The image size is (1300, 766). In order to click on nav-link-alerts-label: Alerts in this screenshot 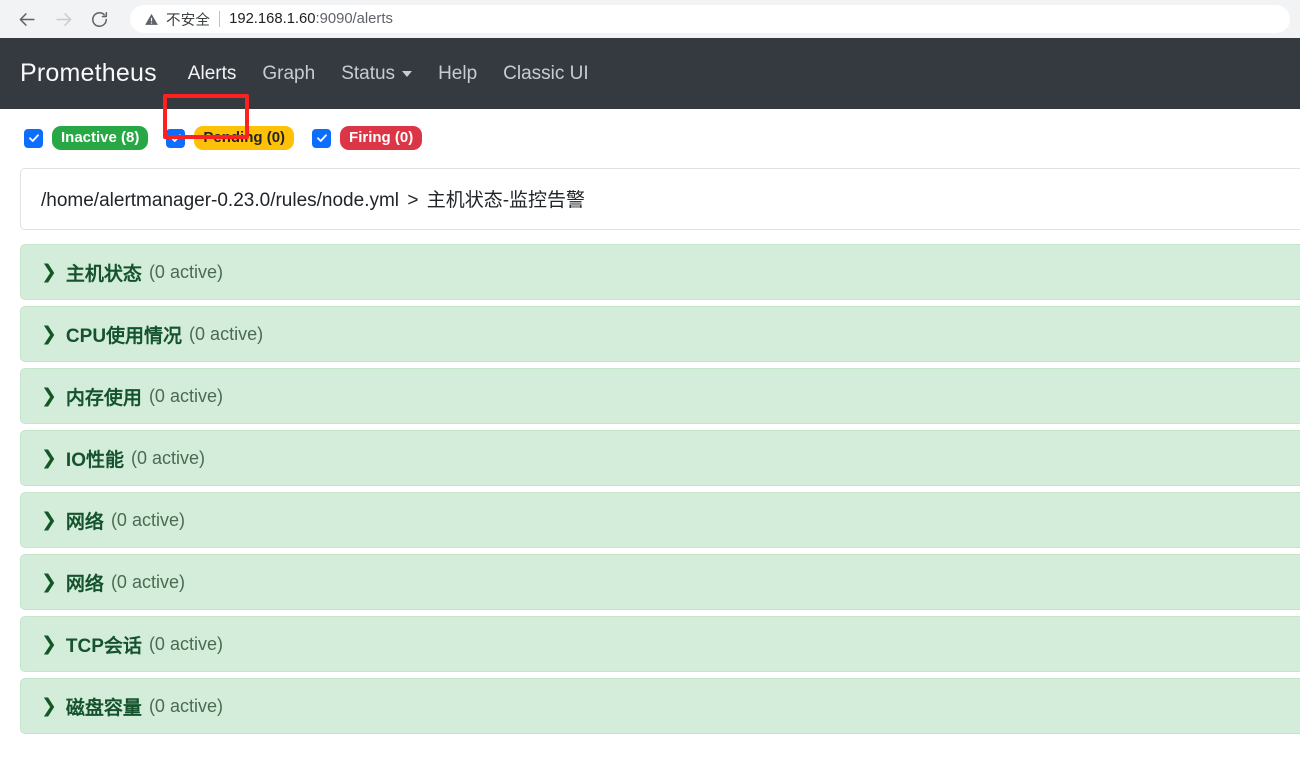, I will do `click(212, 73)`.